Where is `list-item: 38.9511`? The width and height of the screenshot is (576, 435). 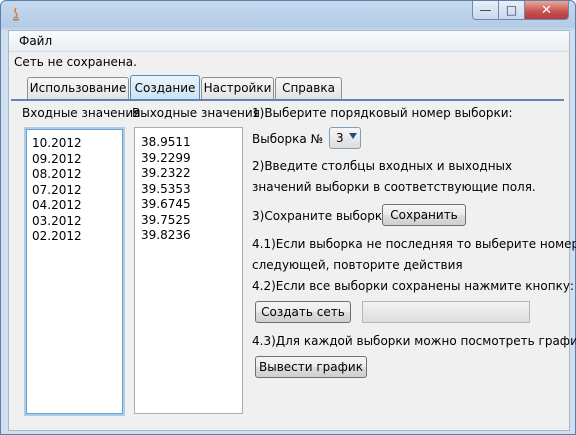 list-item: 38.9511 is located at coordinates (166, 142).